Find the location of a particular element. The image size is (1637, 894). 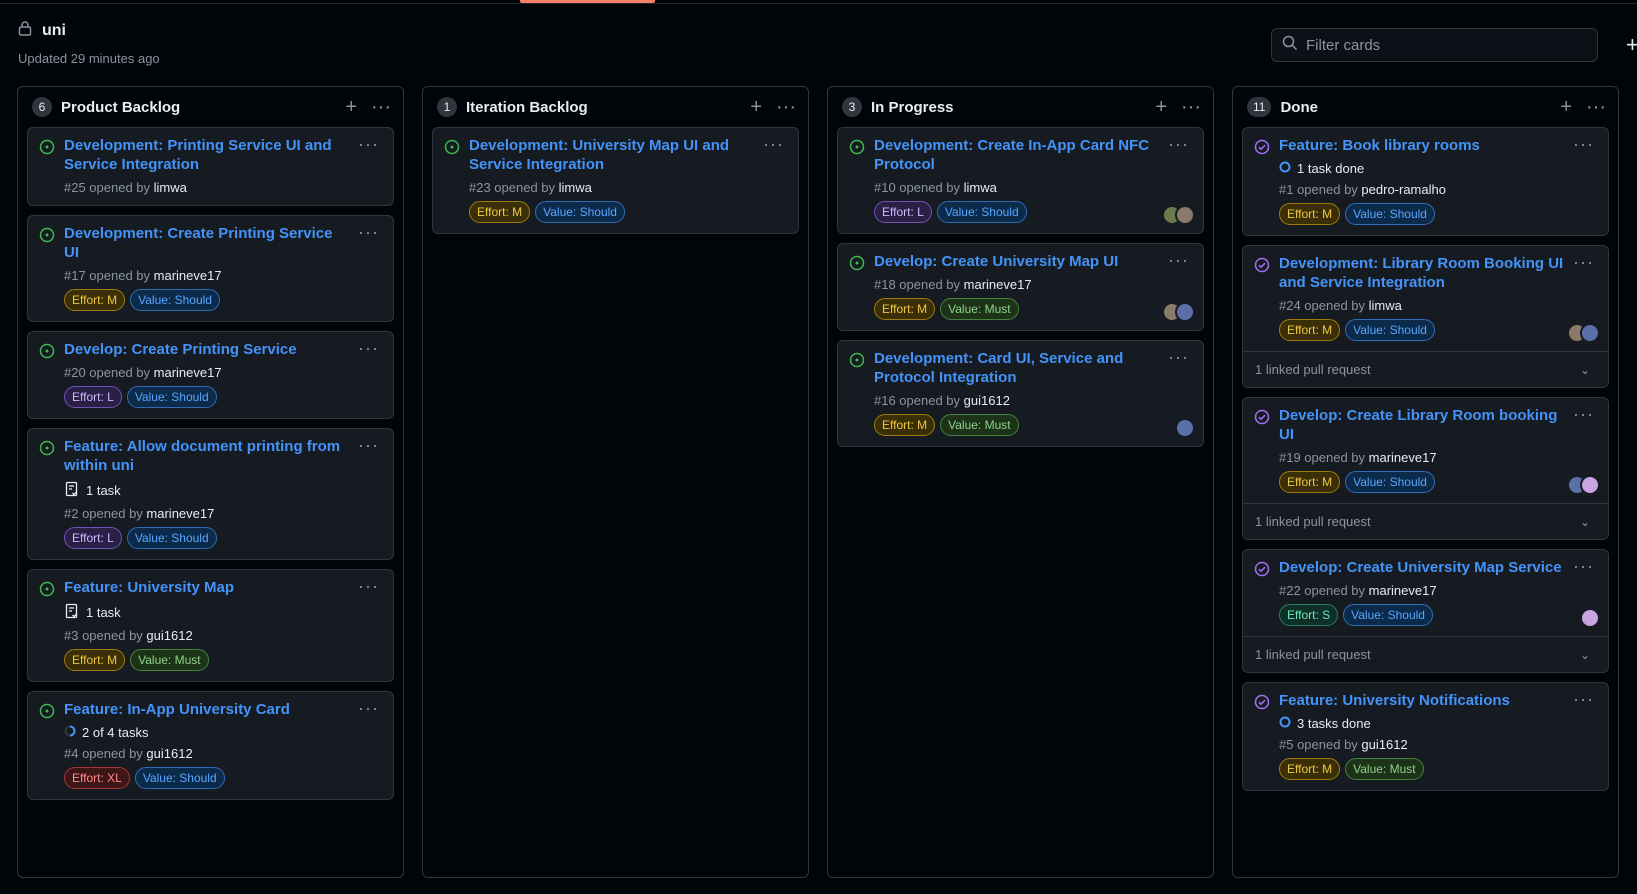

author-link: pedro-ramalho is located at coordinates (1403, 189).